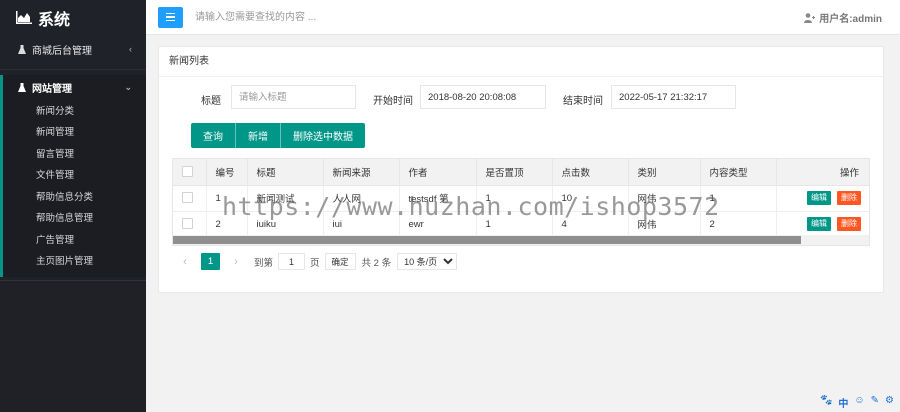 The height and width of the screenshot is (412, 900). What do you see at coordinates (438, 224) in the screenshot?
I see `cell-author: ewr` at bounding box center [438, 224].